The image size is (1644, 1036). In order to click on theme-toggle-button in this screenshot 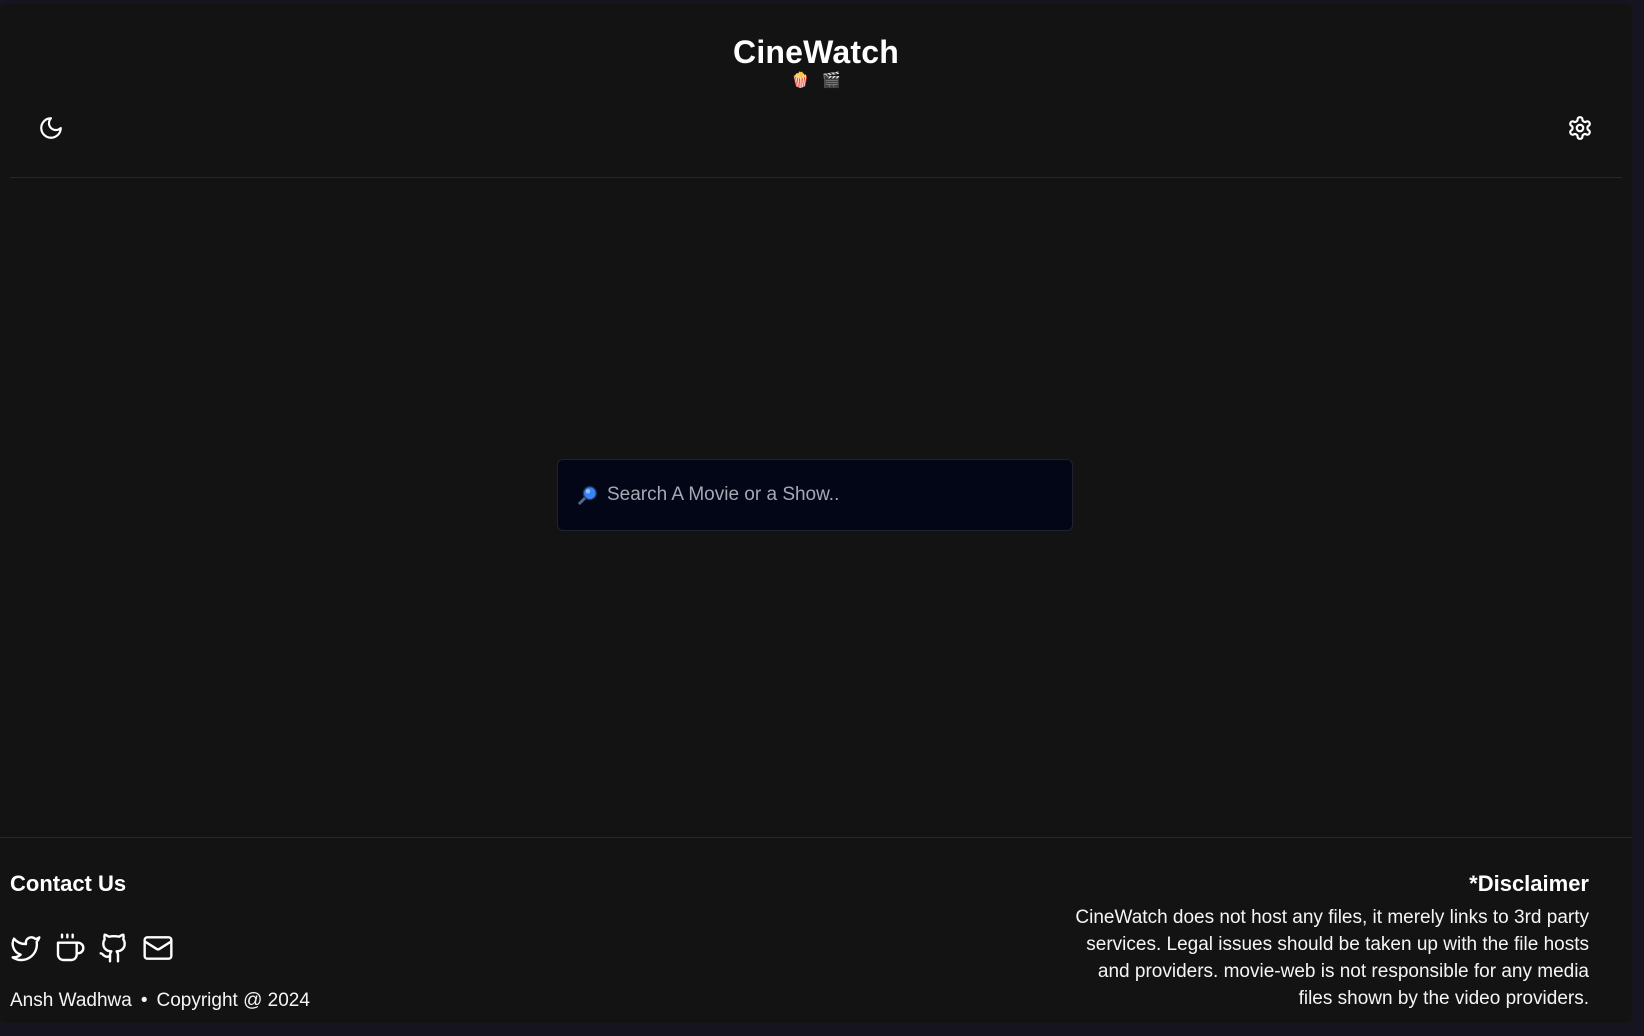, I will do `click(51, 128)`.